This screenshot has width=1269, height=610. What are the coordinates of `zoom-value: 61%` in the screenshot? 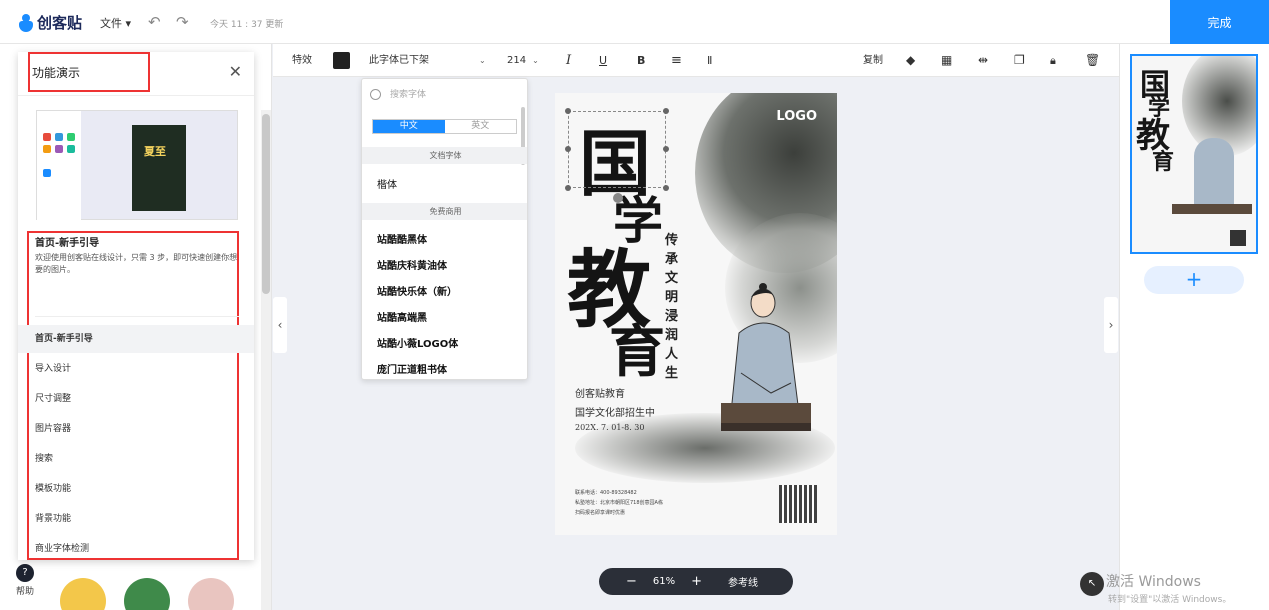 It's located at (664, 581).